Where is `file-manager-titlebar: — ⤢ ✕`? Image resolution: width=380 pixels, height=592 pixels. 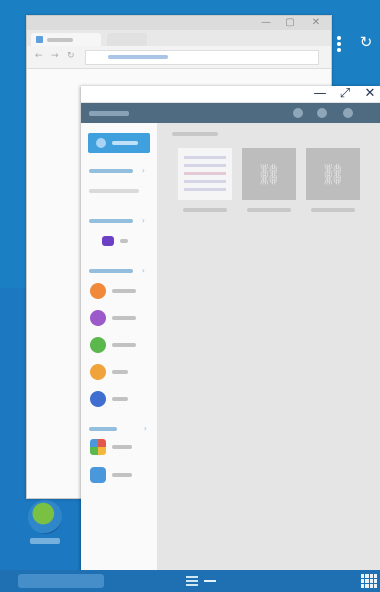
file-manager-titlebar: — ⤢ ✕ is located at coordinates (230, 94).